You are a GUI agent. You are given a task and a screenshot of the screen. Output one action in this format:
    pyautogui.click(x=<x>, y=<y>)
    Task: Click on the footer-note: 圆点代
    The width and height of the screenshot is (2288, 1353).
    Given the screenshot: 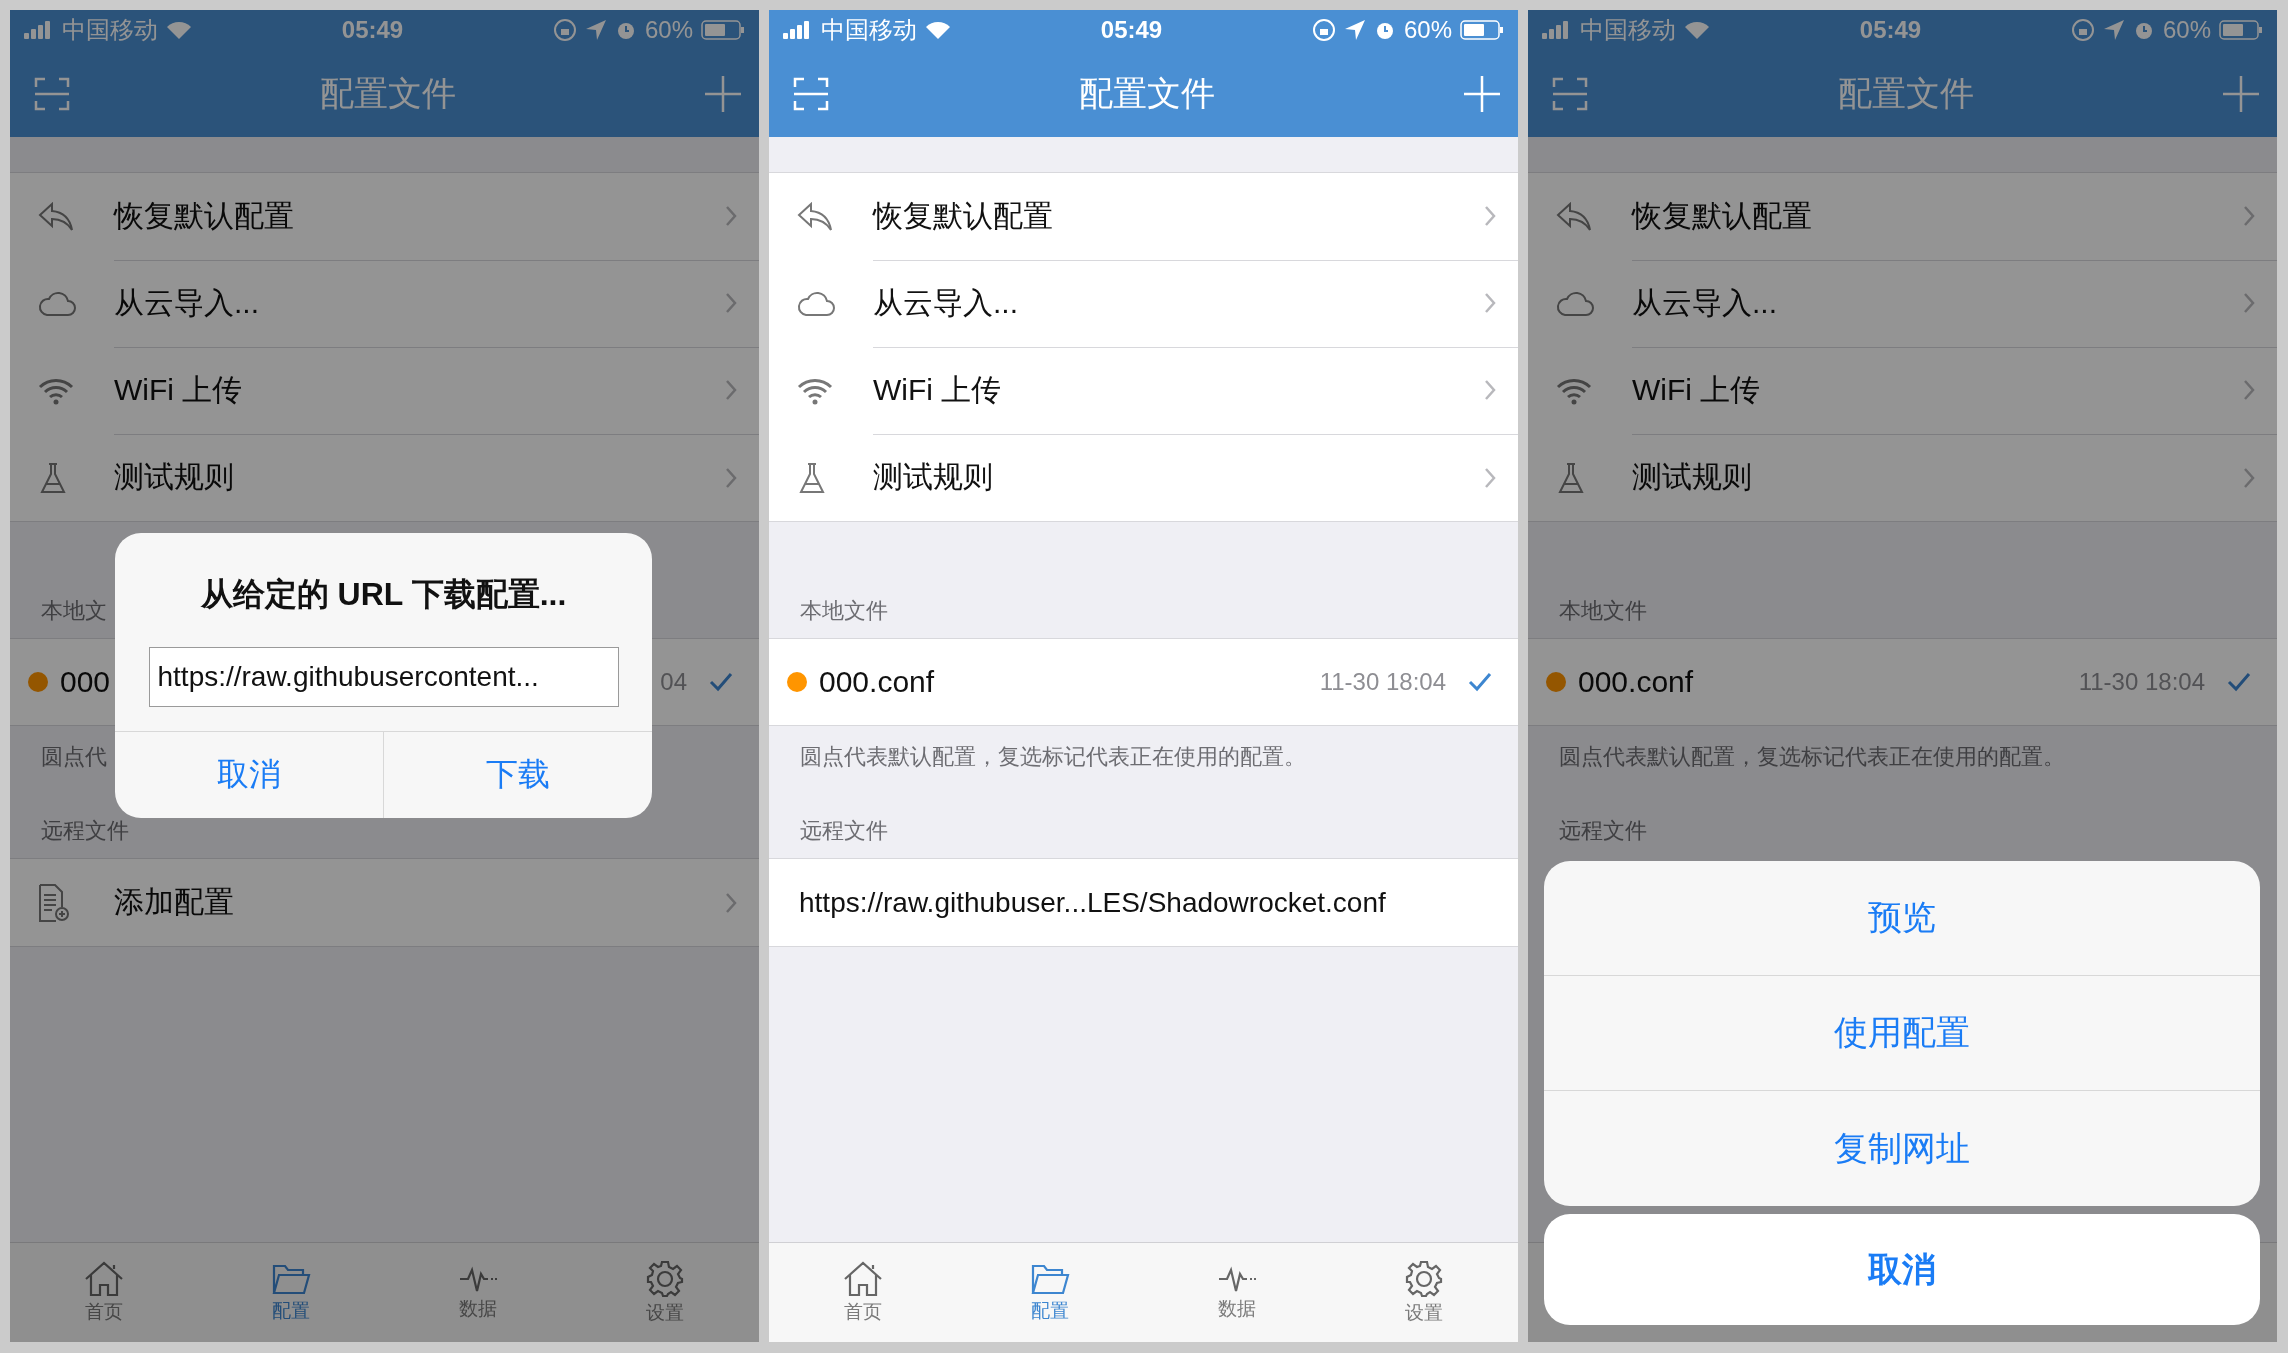 What is the action you would take?
    pyautogui.click(x=74, y=756)
    